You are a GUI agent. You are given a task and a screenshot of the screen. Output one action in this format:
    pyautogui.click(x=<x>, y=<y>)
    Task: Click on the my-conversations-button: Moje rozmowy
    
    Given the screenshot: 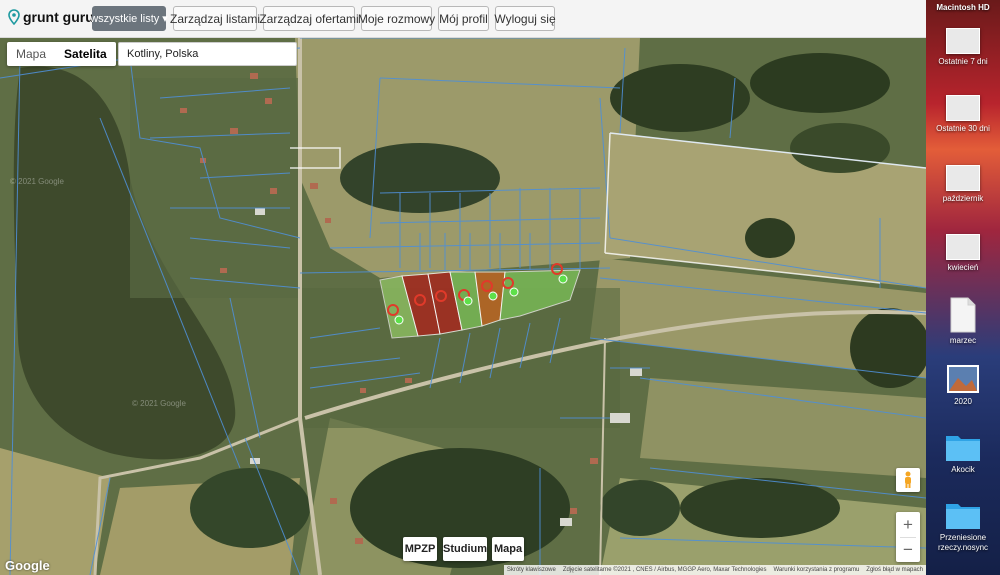 What is the action you would take?
    pyautogui.click(x=396, y=18)
    